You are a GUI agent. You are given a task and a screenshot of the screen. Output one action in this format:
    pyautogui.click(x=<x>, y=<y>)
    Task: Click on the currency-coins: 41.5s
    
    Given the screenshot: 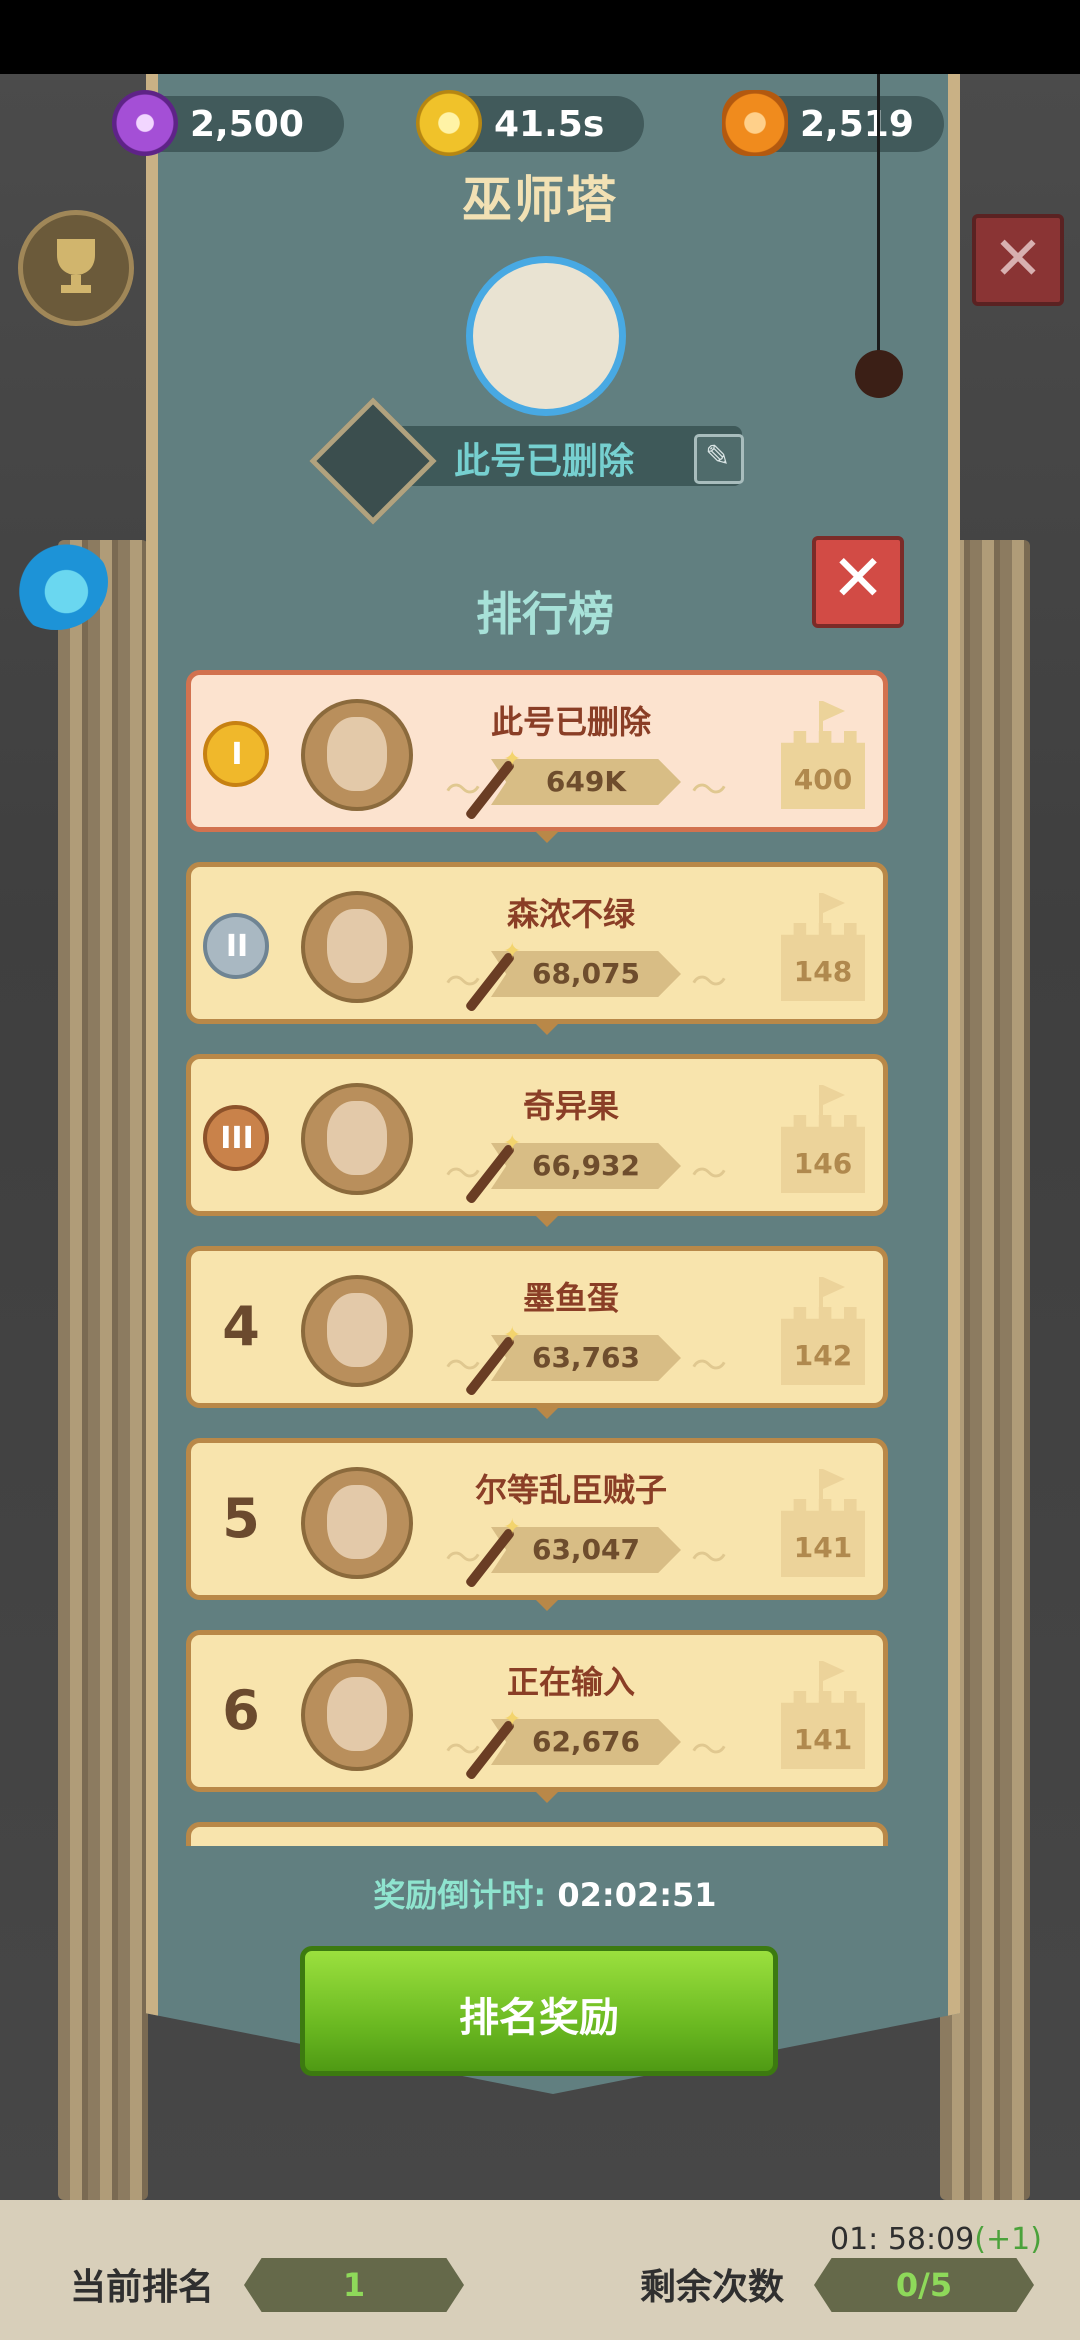 What is the action you would take?
    pyautogui.click(x=530, y=123)
    